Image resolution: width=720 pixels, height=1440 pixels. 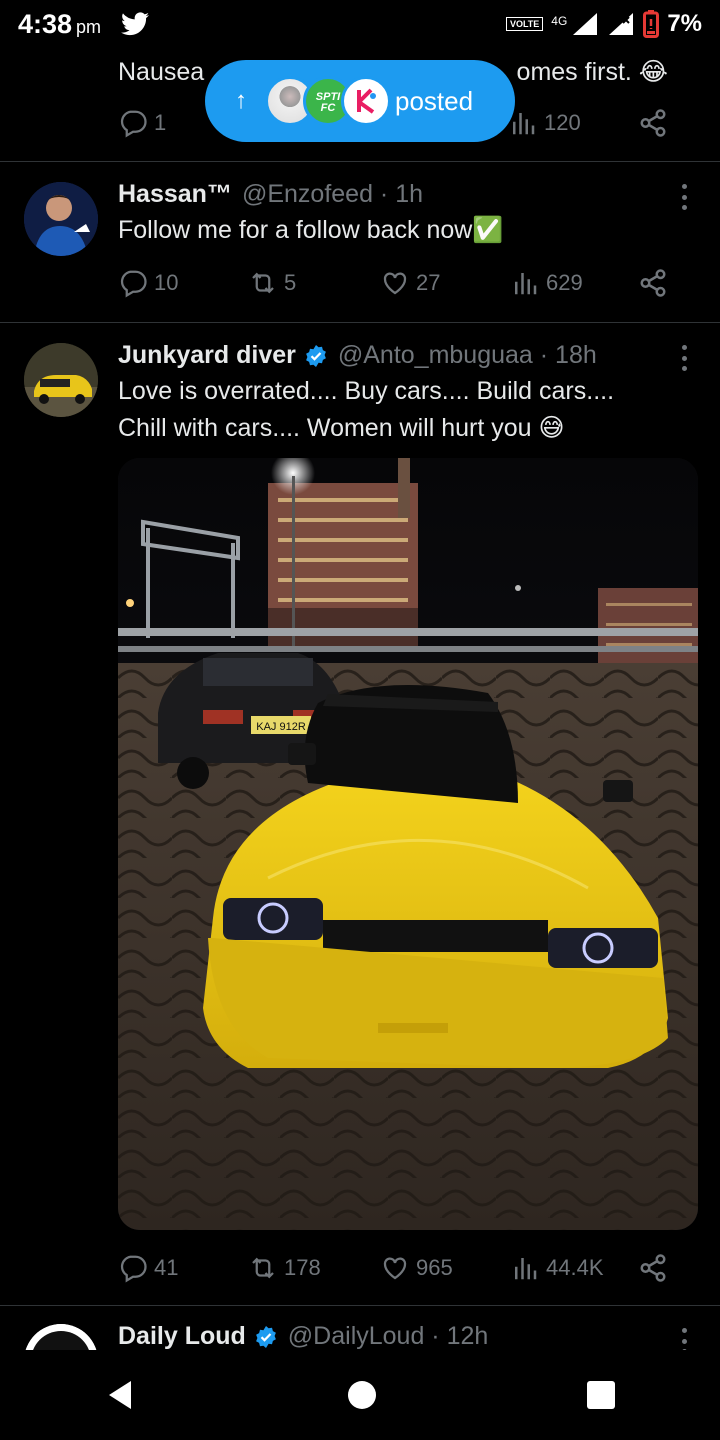 I want to click on tweet-text: Follow me for a follow back now✅, so click(x=311, y=230).